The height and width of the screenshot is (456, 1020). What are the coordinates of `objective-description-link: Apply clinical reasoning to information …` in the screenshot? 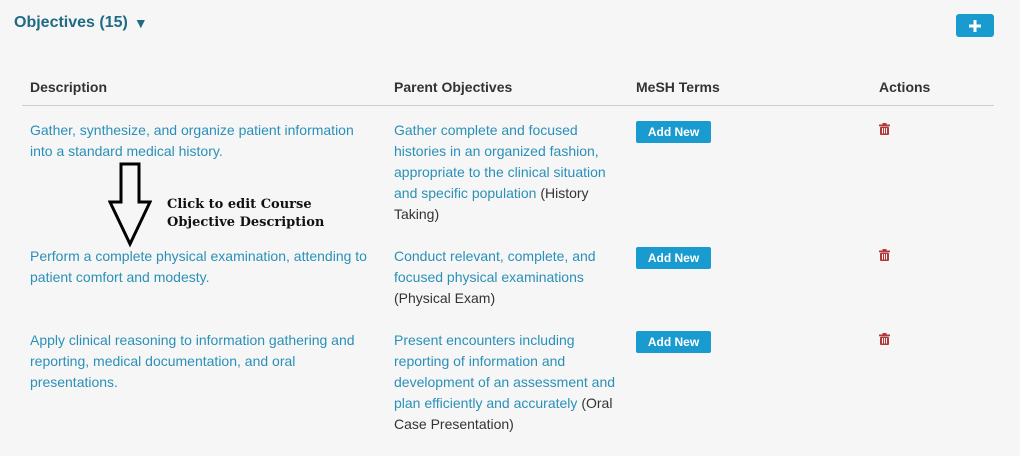 It's located at (202, 361).